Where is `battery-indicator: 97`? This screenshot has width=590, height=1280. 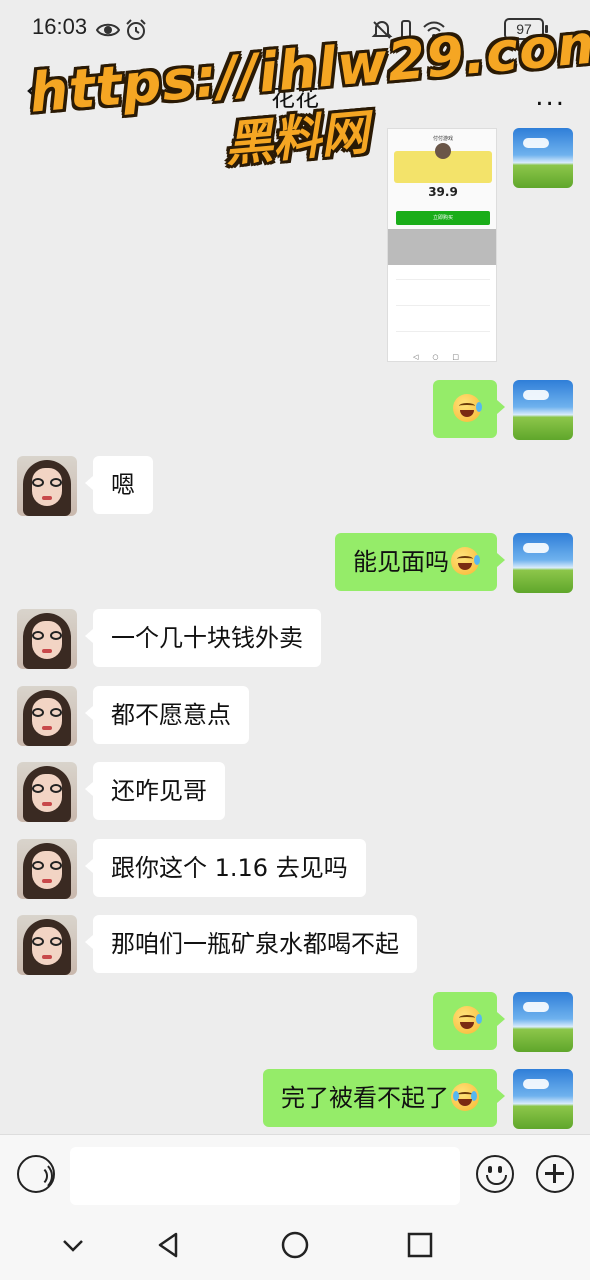 battery-indicator: 97 is located at coordinates (526, 29).